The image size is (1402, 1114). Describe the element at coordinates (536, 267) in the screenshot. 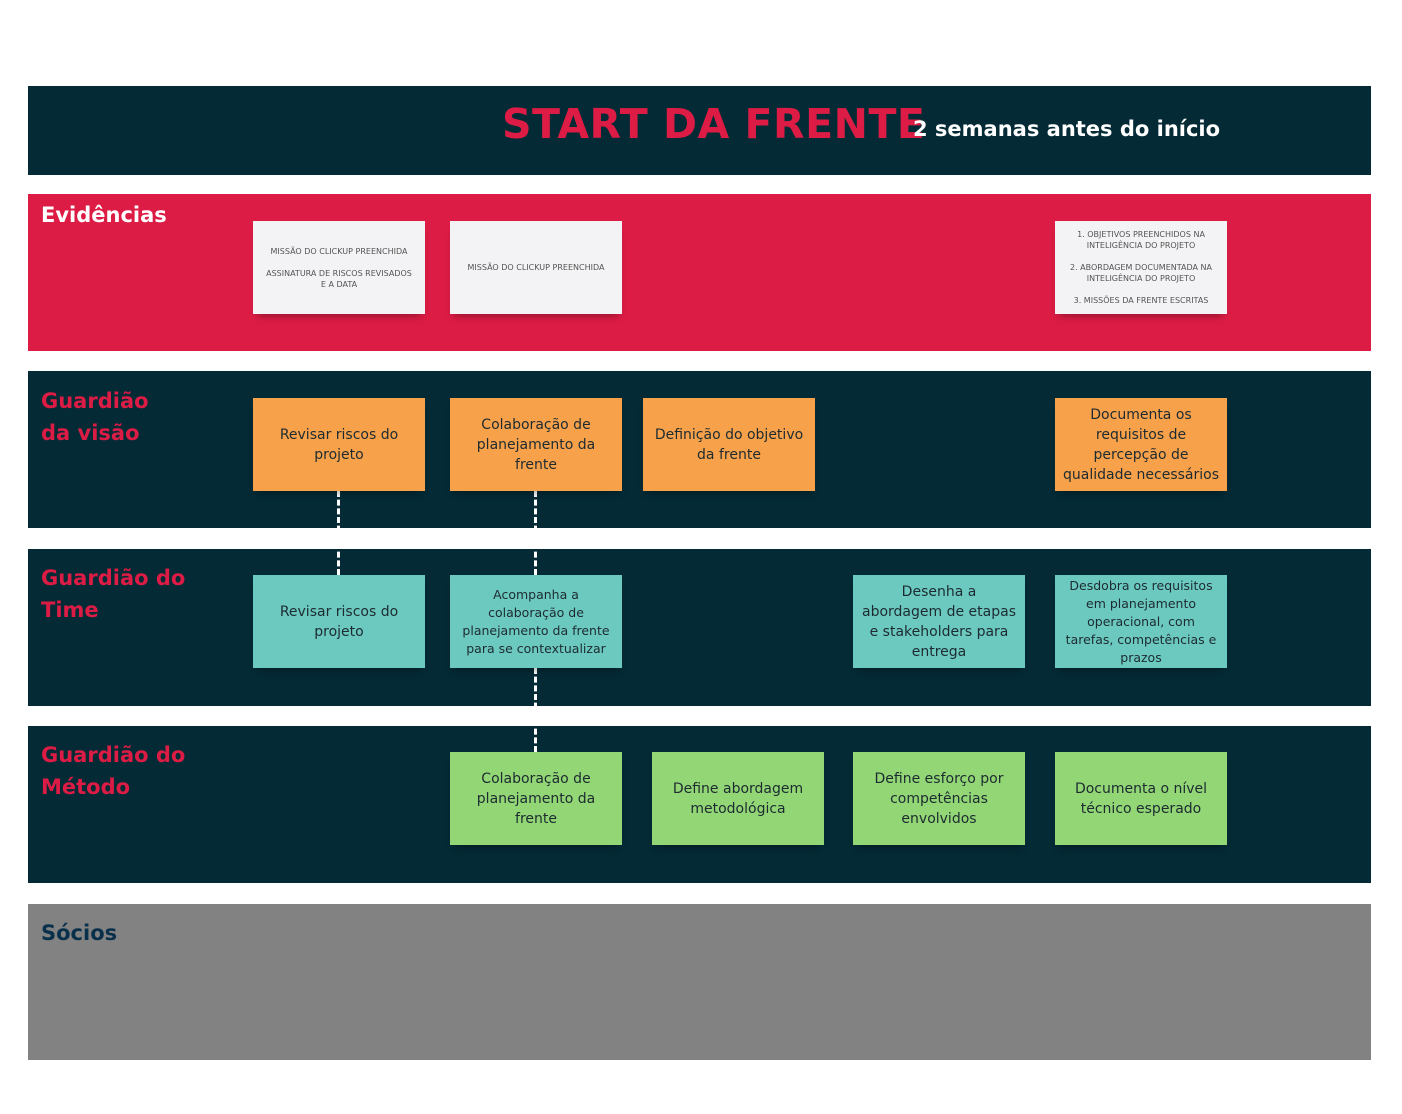

I see `sticky-note-evidencia: MISSÃO DO CLICKUP PREENCHIDA` at that location.